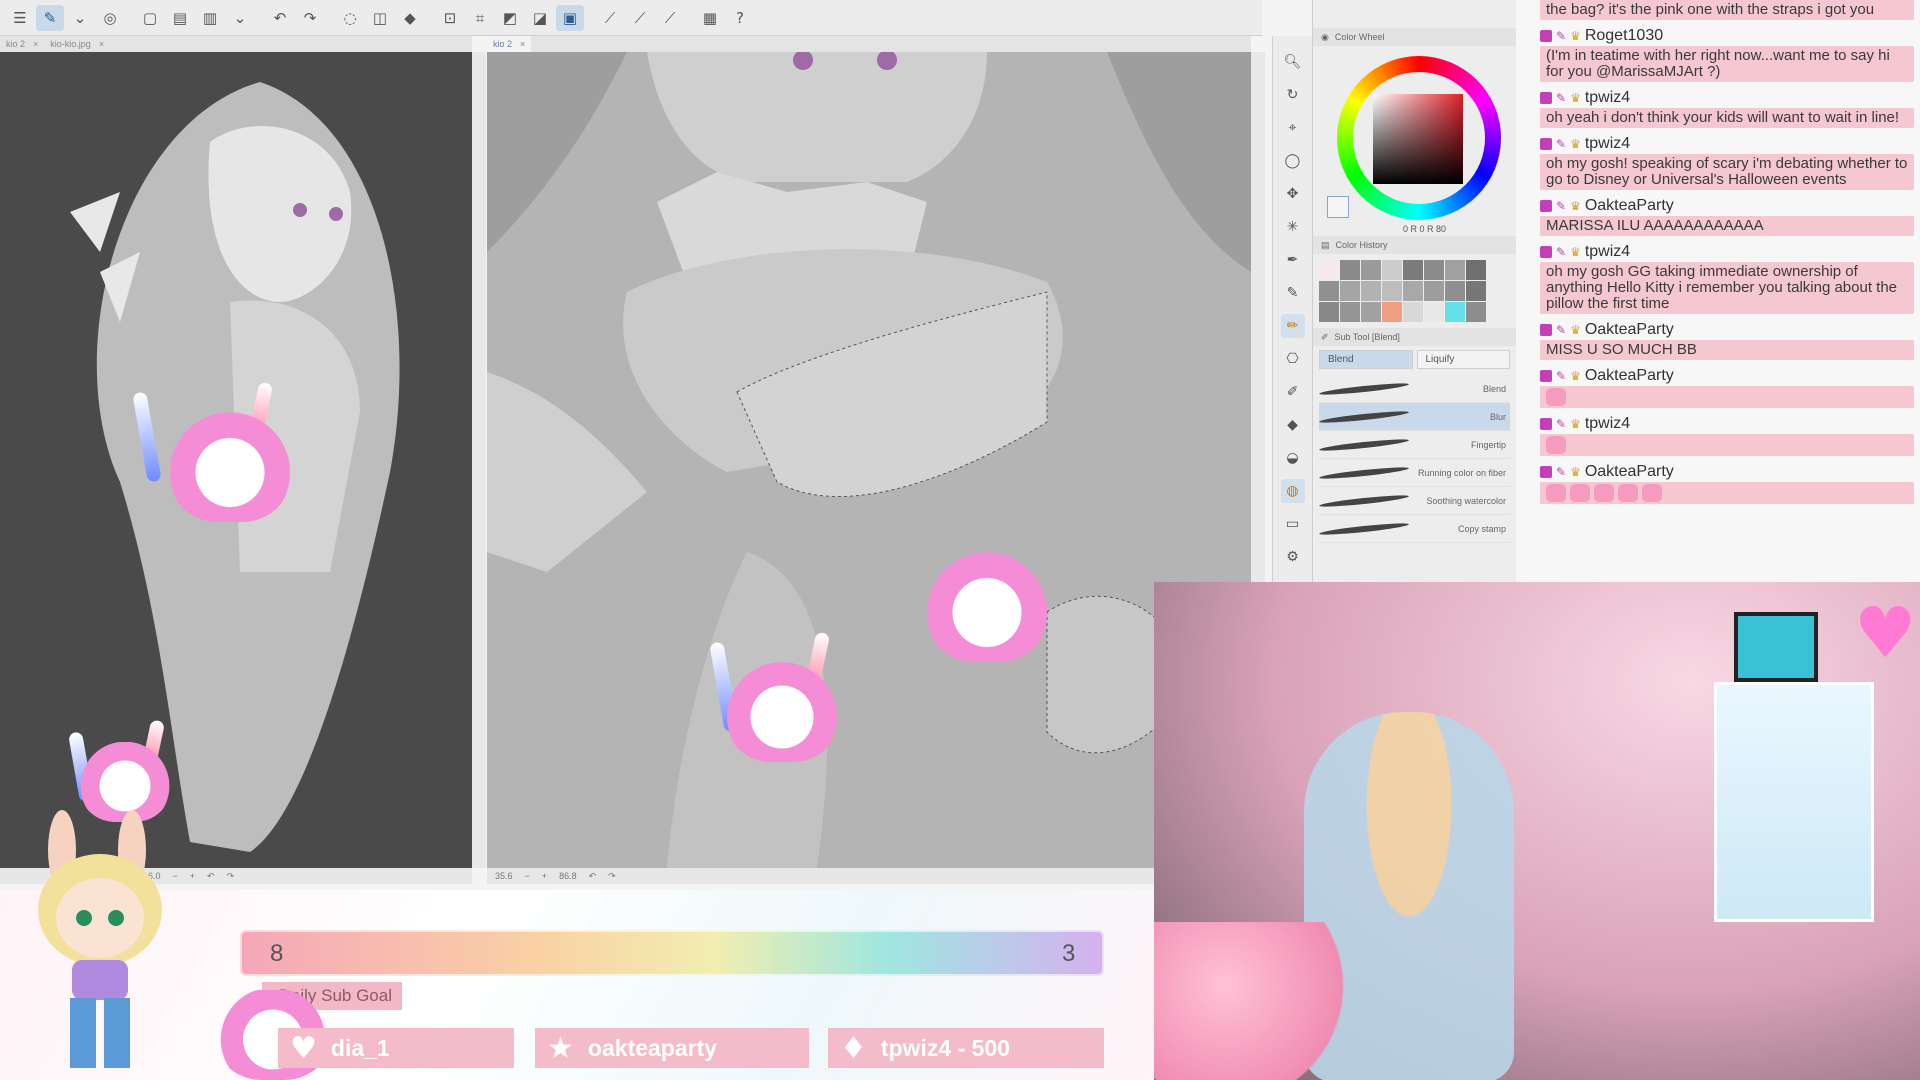 The image size is (1920, 1080). Describe the element at coordinates (110, 18) in the screenshot. I see `companion-icon: ◎` at that location.